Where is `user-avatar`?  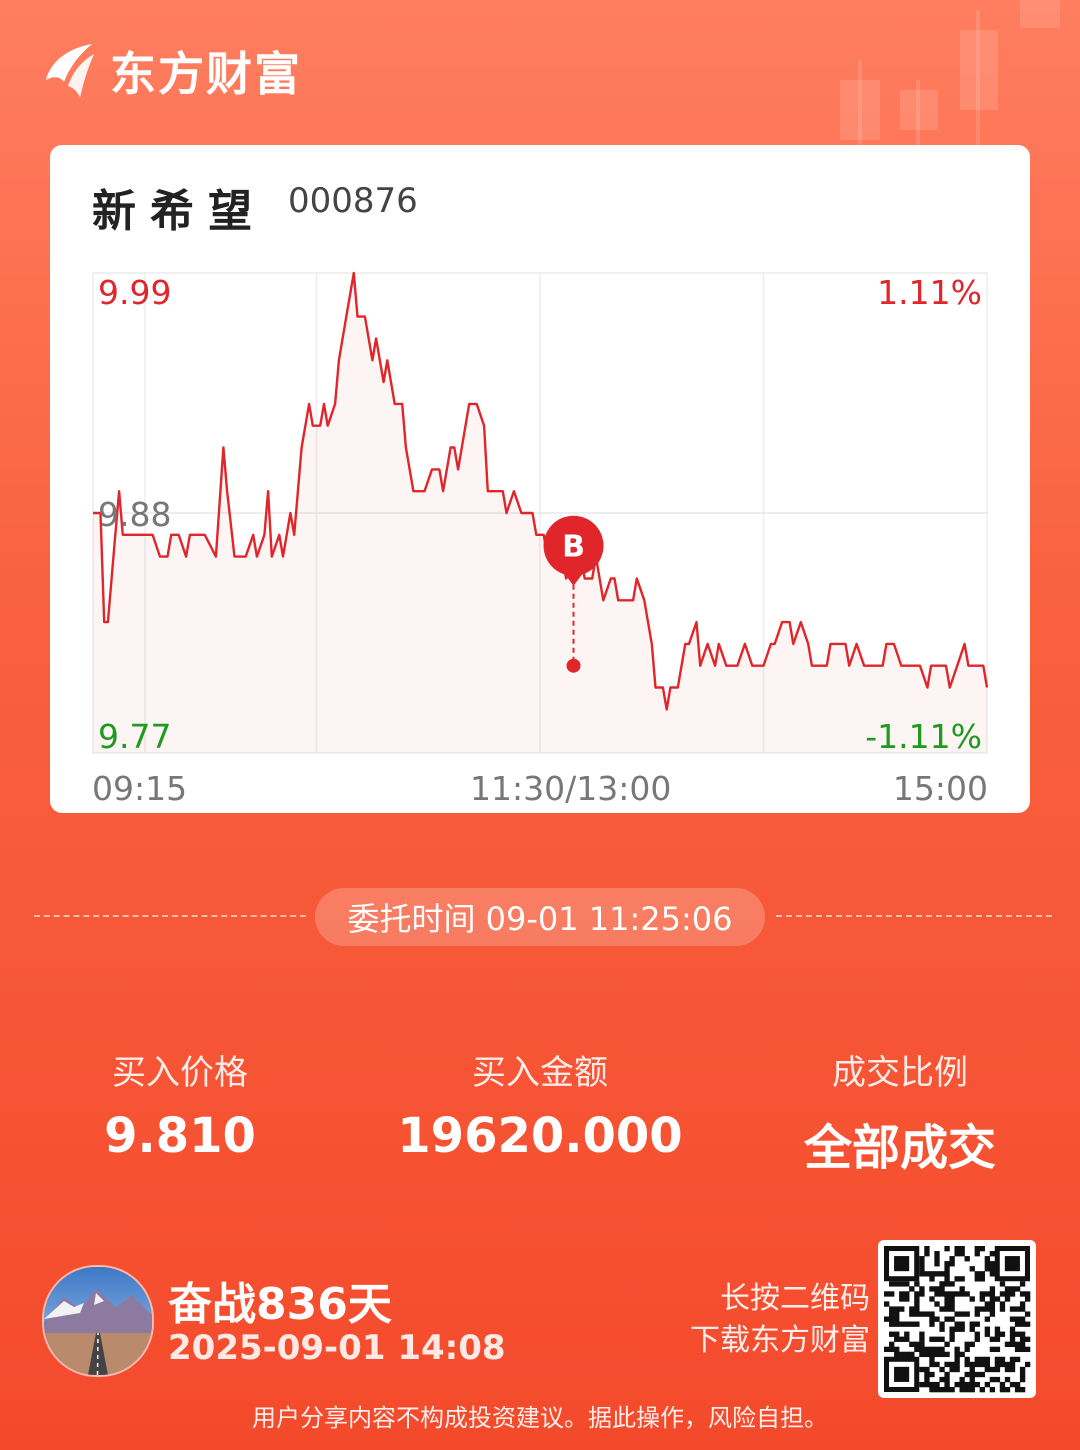 user-avatar is located at coordinates (98, 1321).